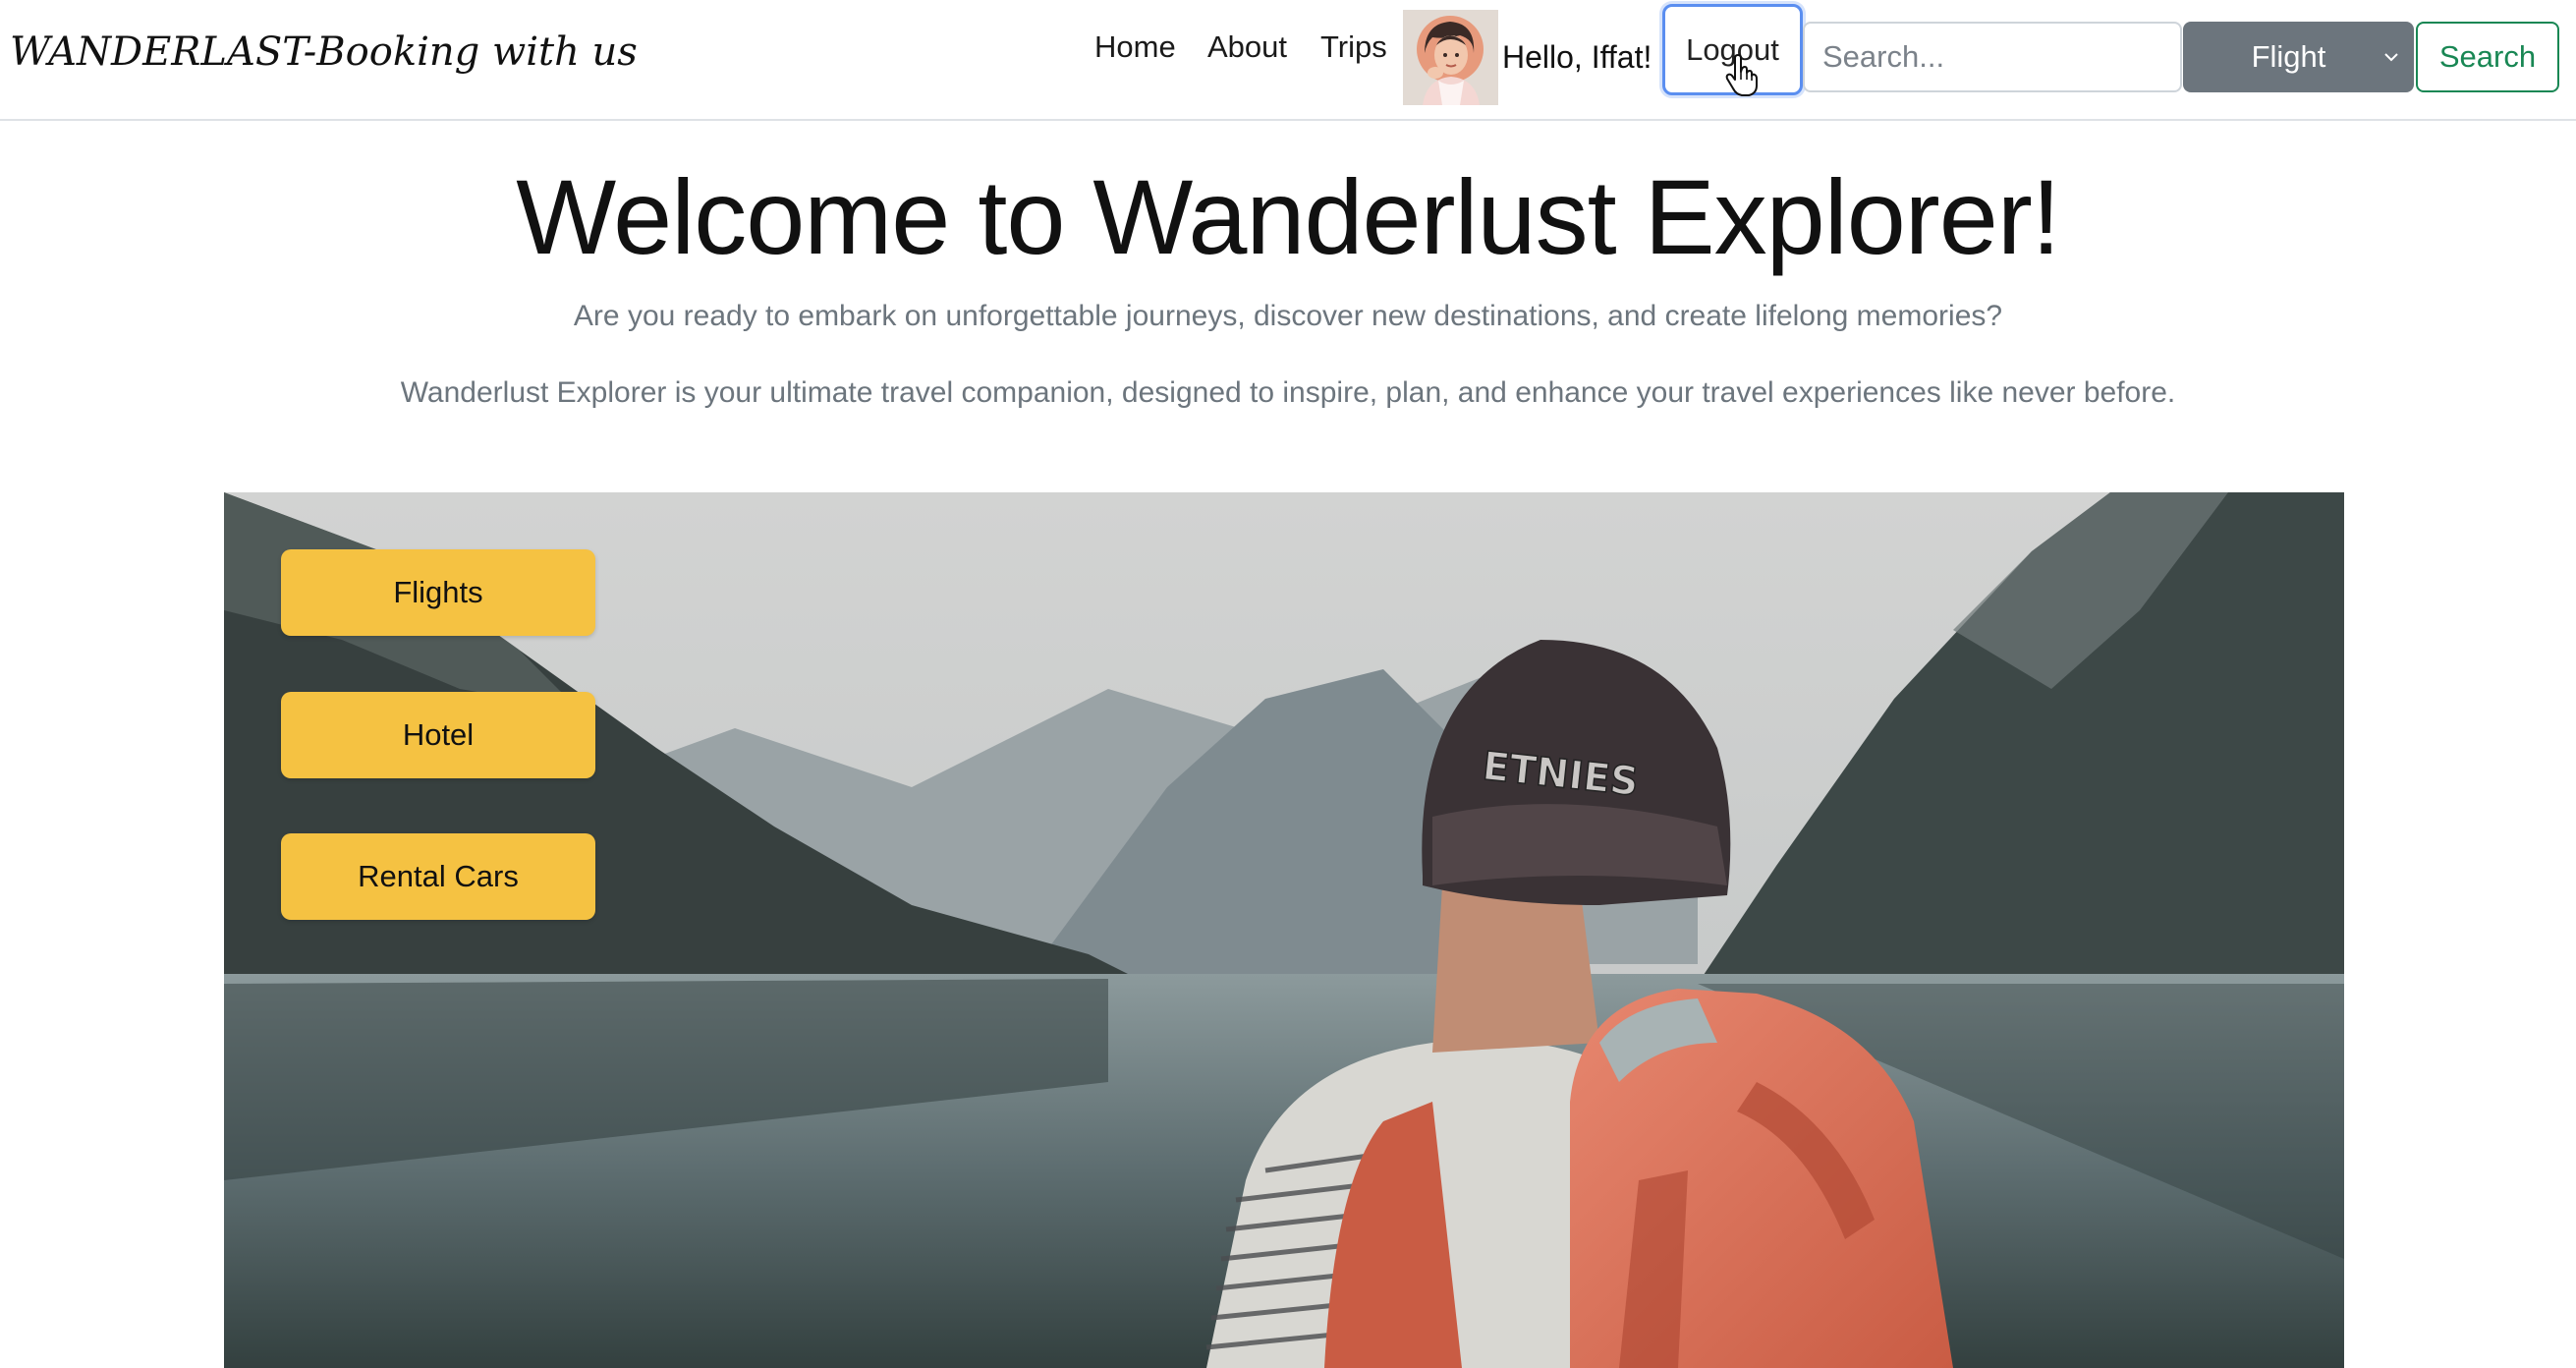 The height and width of the screenshot is (1368, 2576). Describe the element at coordinates (1992, 57) in the screenshot. I see `search-input` at that location.